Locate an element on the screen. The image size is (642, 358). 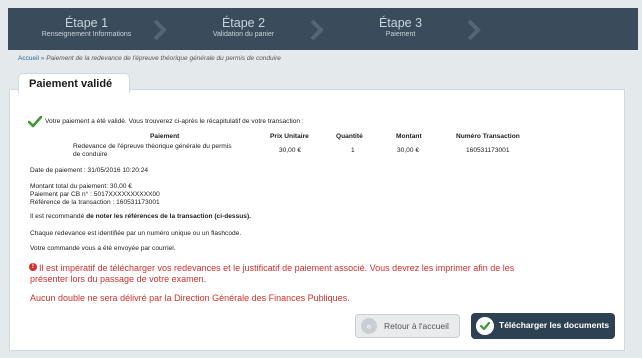
back-to-home-label: Retour à l'accueil is located at coordinates (416, 326).